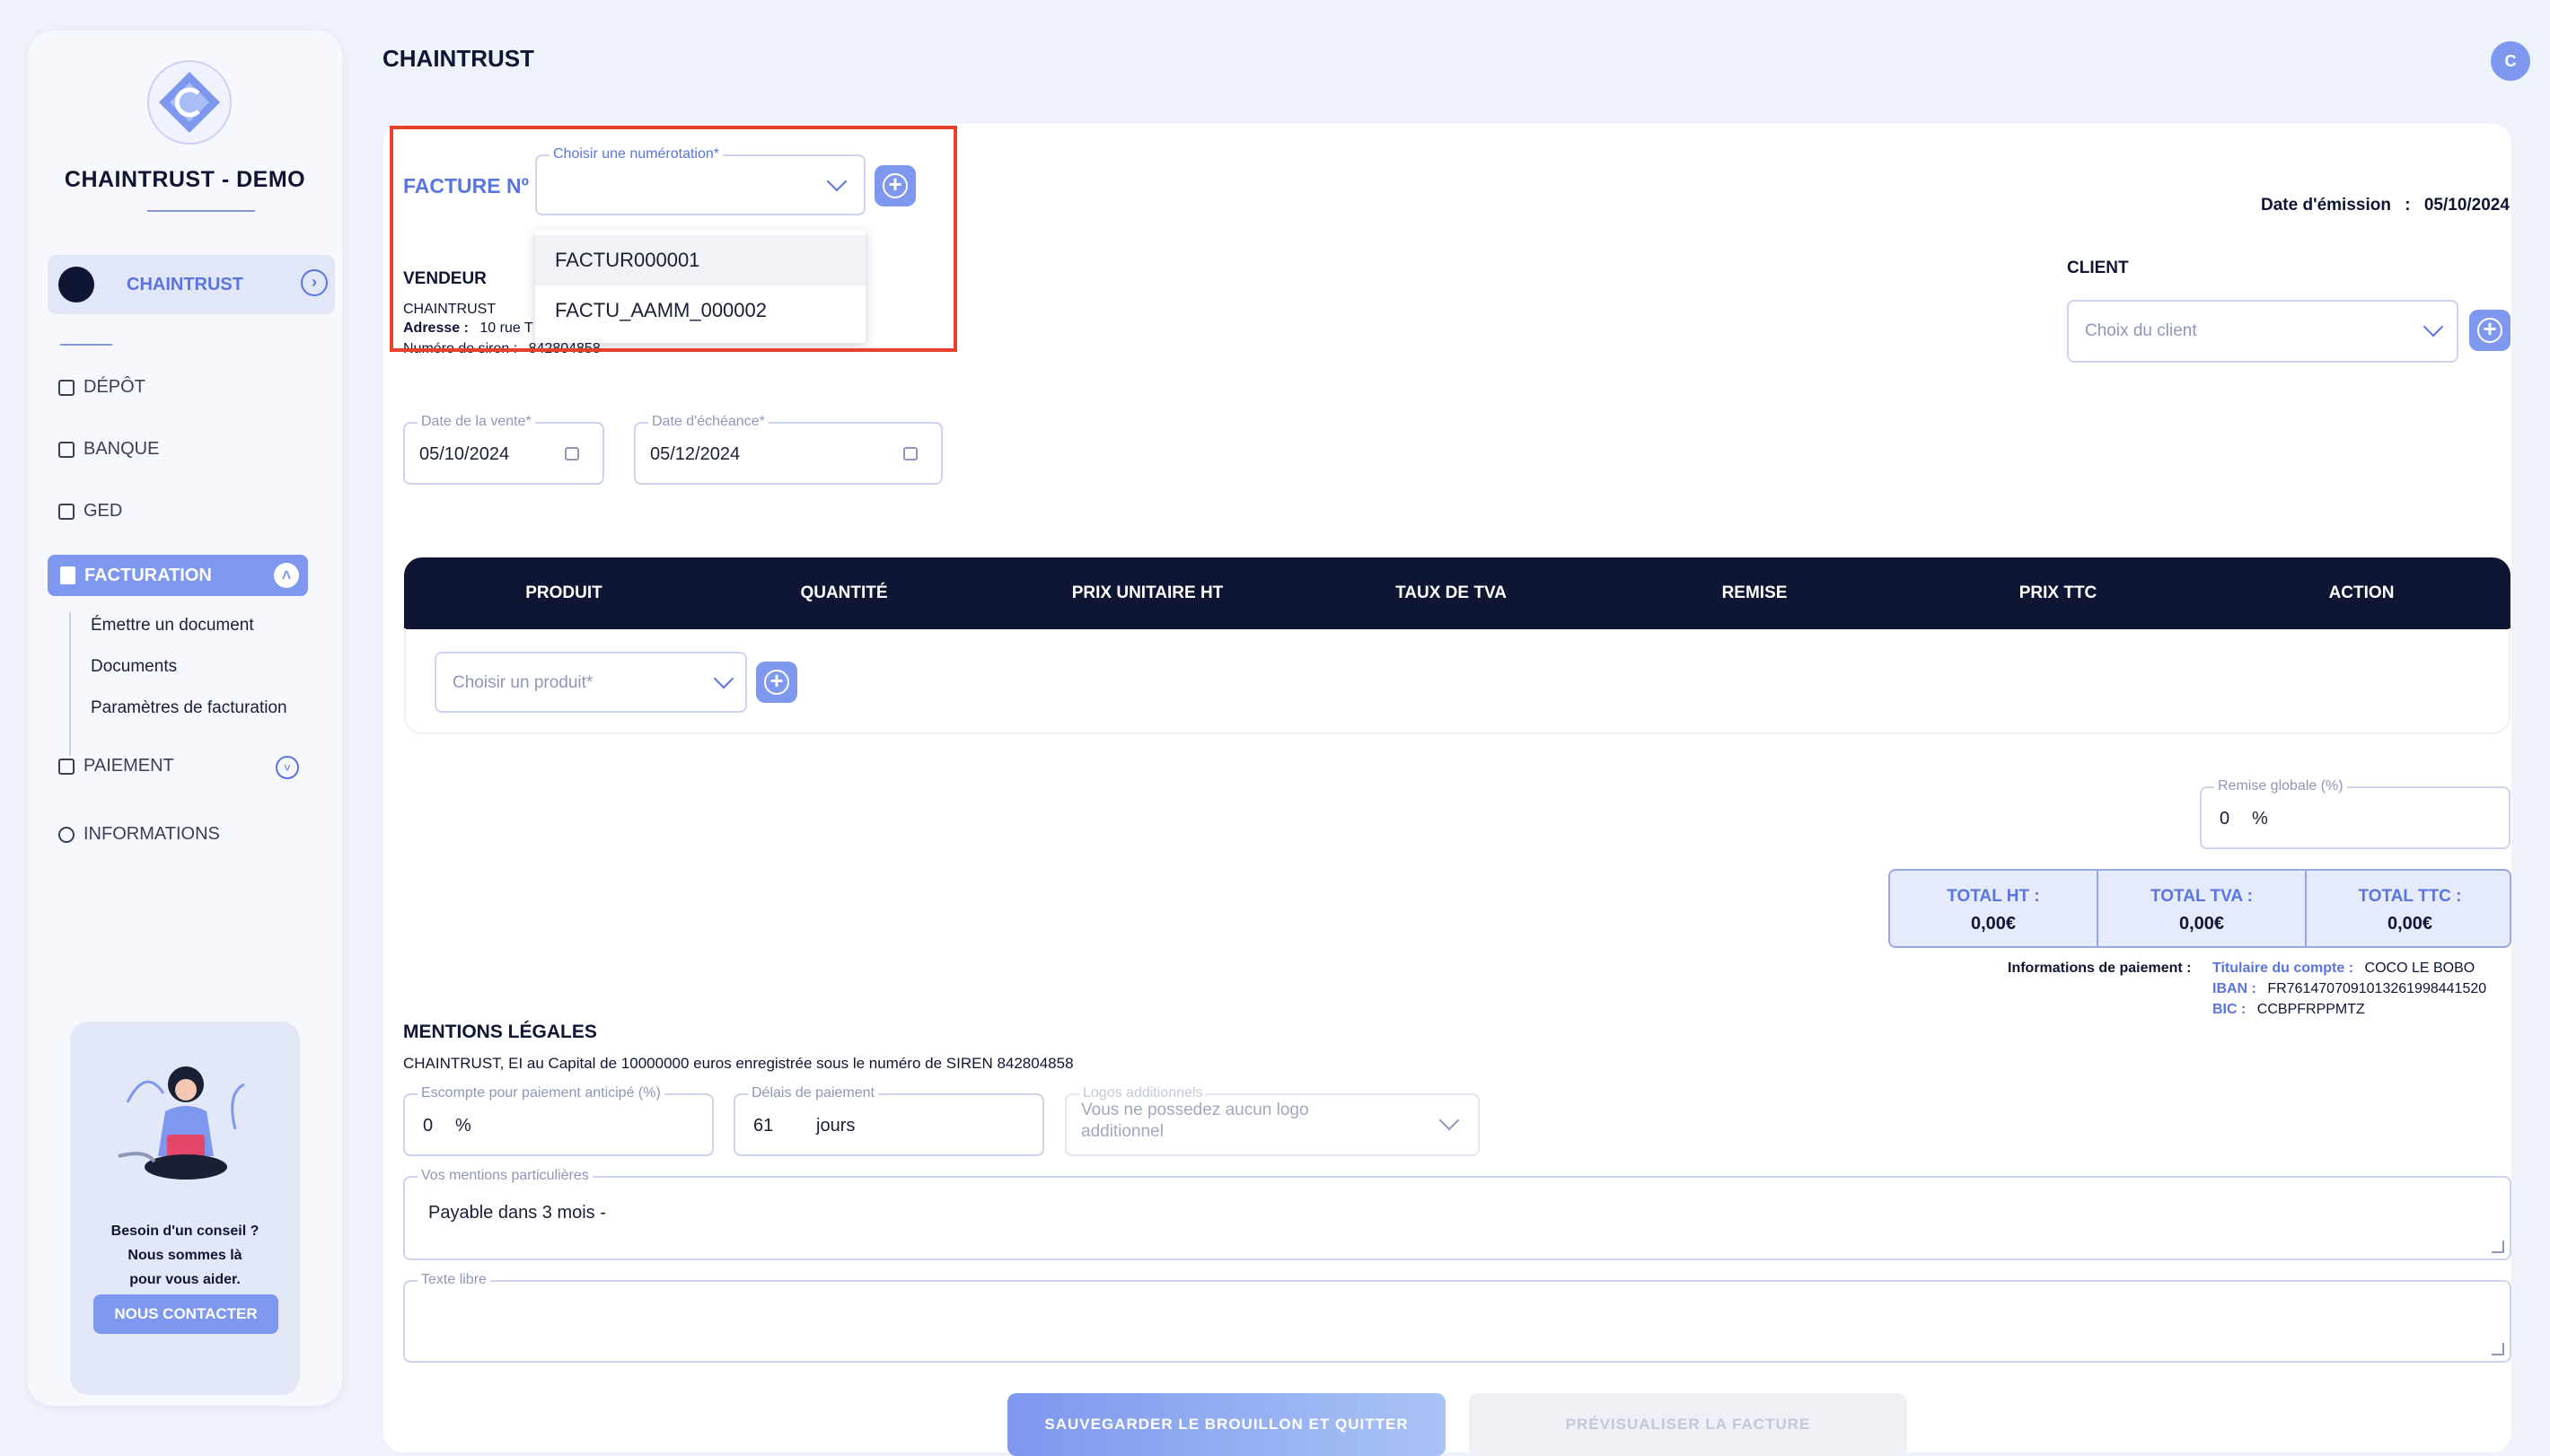 This screenshot has width=2550, height=1456. What do you see at coordinates (152, 834) in the screenshot?
I see `nav-label-informations: INFORMATIONS` at bounding box center [152, 834].